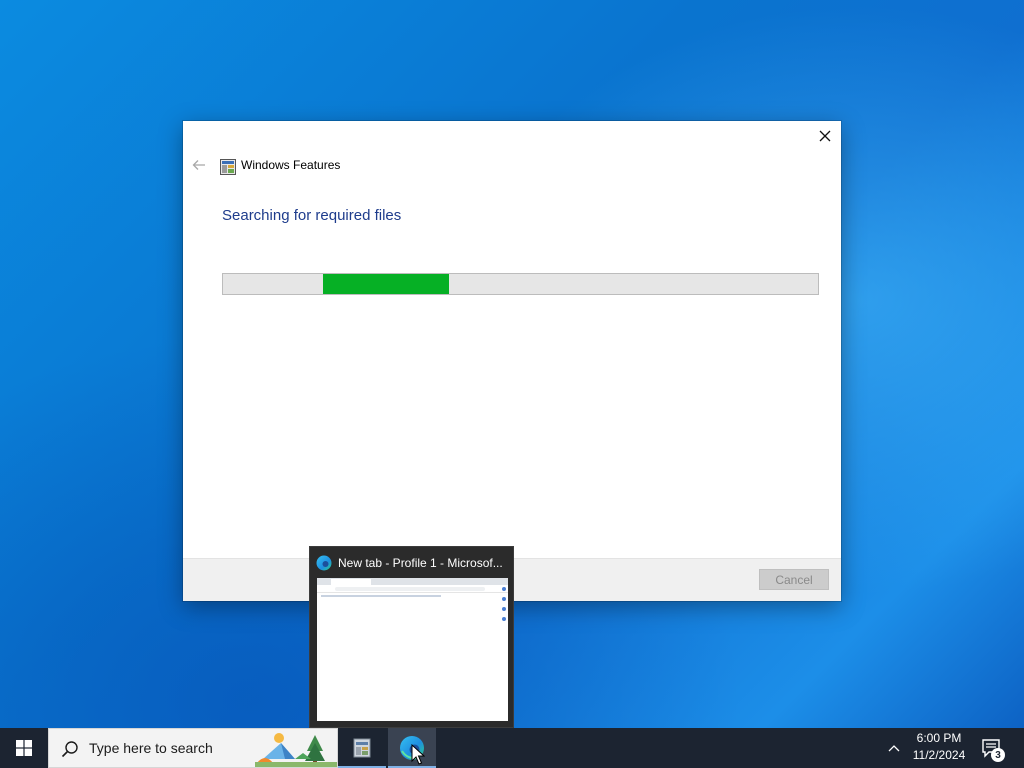 The height and width of the screenshot is (768, 1024). What do you see at coordinates (324, 563) in the screenshot?
I see `edge-icon` at bounding box center [324, 563].